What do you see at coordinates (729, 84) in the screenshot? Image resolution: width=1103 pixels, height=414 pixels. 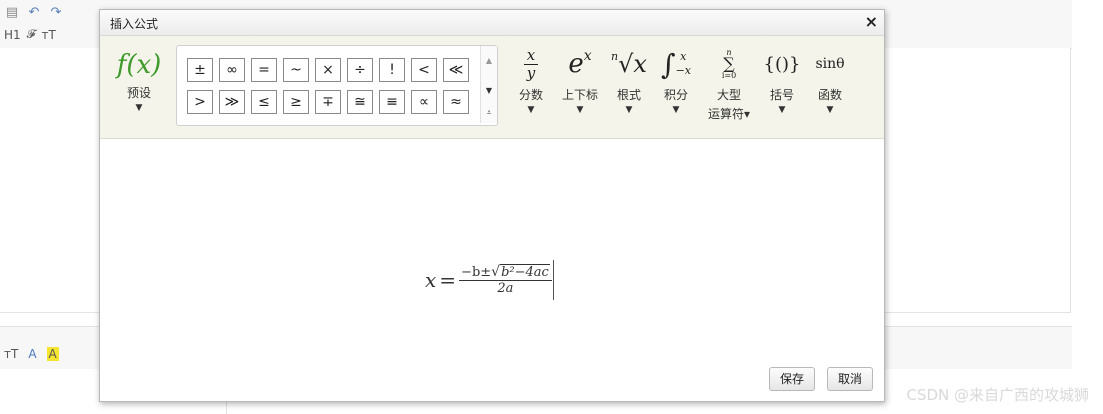 I see `large-operator-button: n ∑ i=0 大型 运算符▾` at bounding box center [729, 84].